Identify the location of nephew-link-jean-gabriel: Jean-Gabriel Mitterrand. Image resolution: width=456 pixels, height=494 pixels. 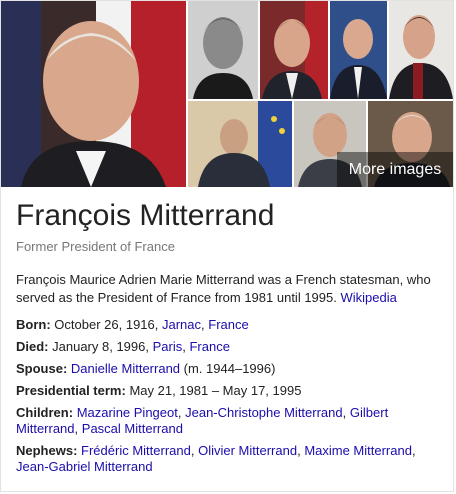
(84, 466).